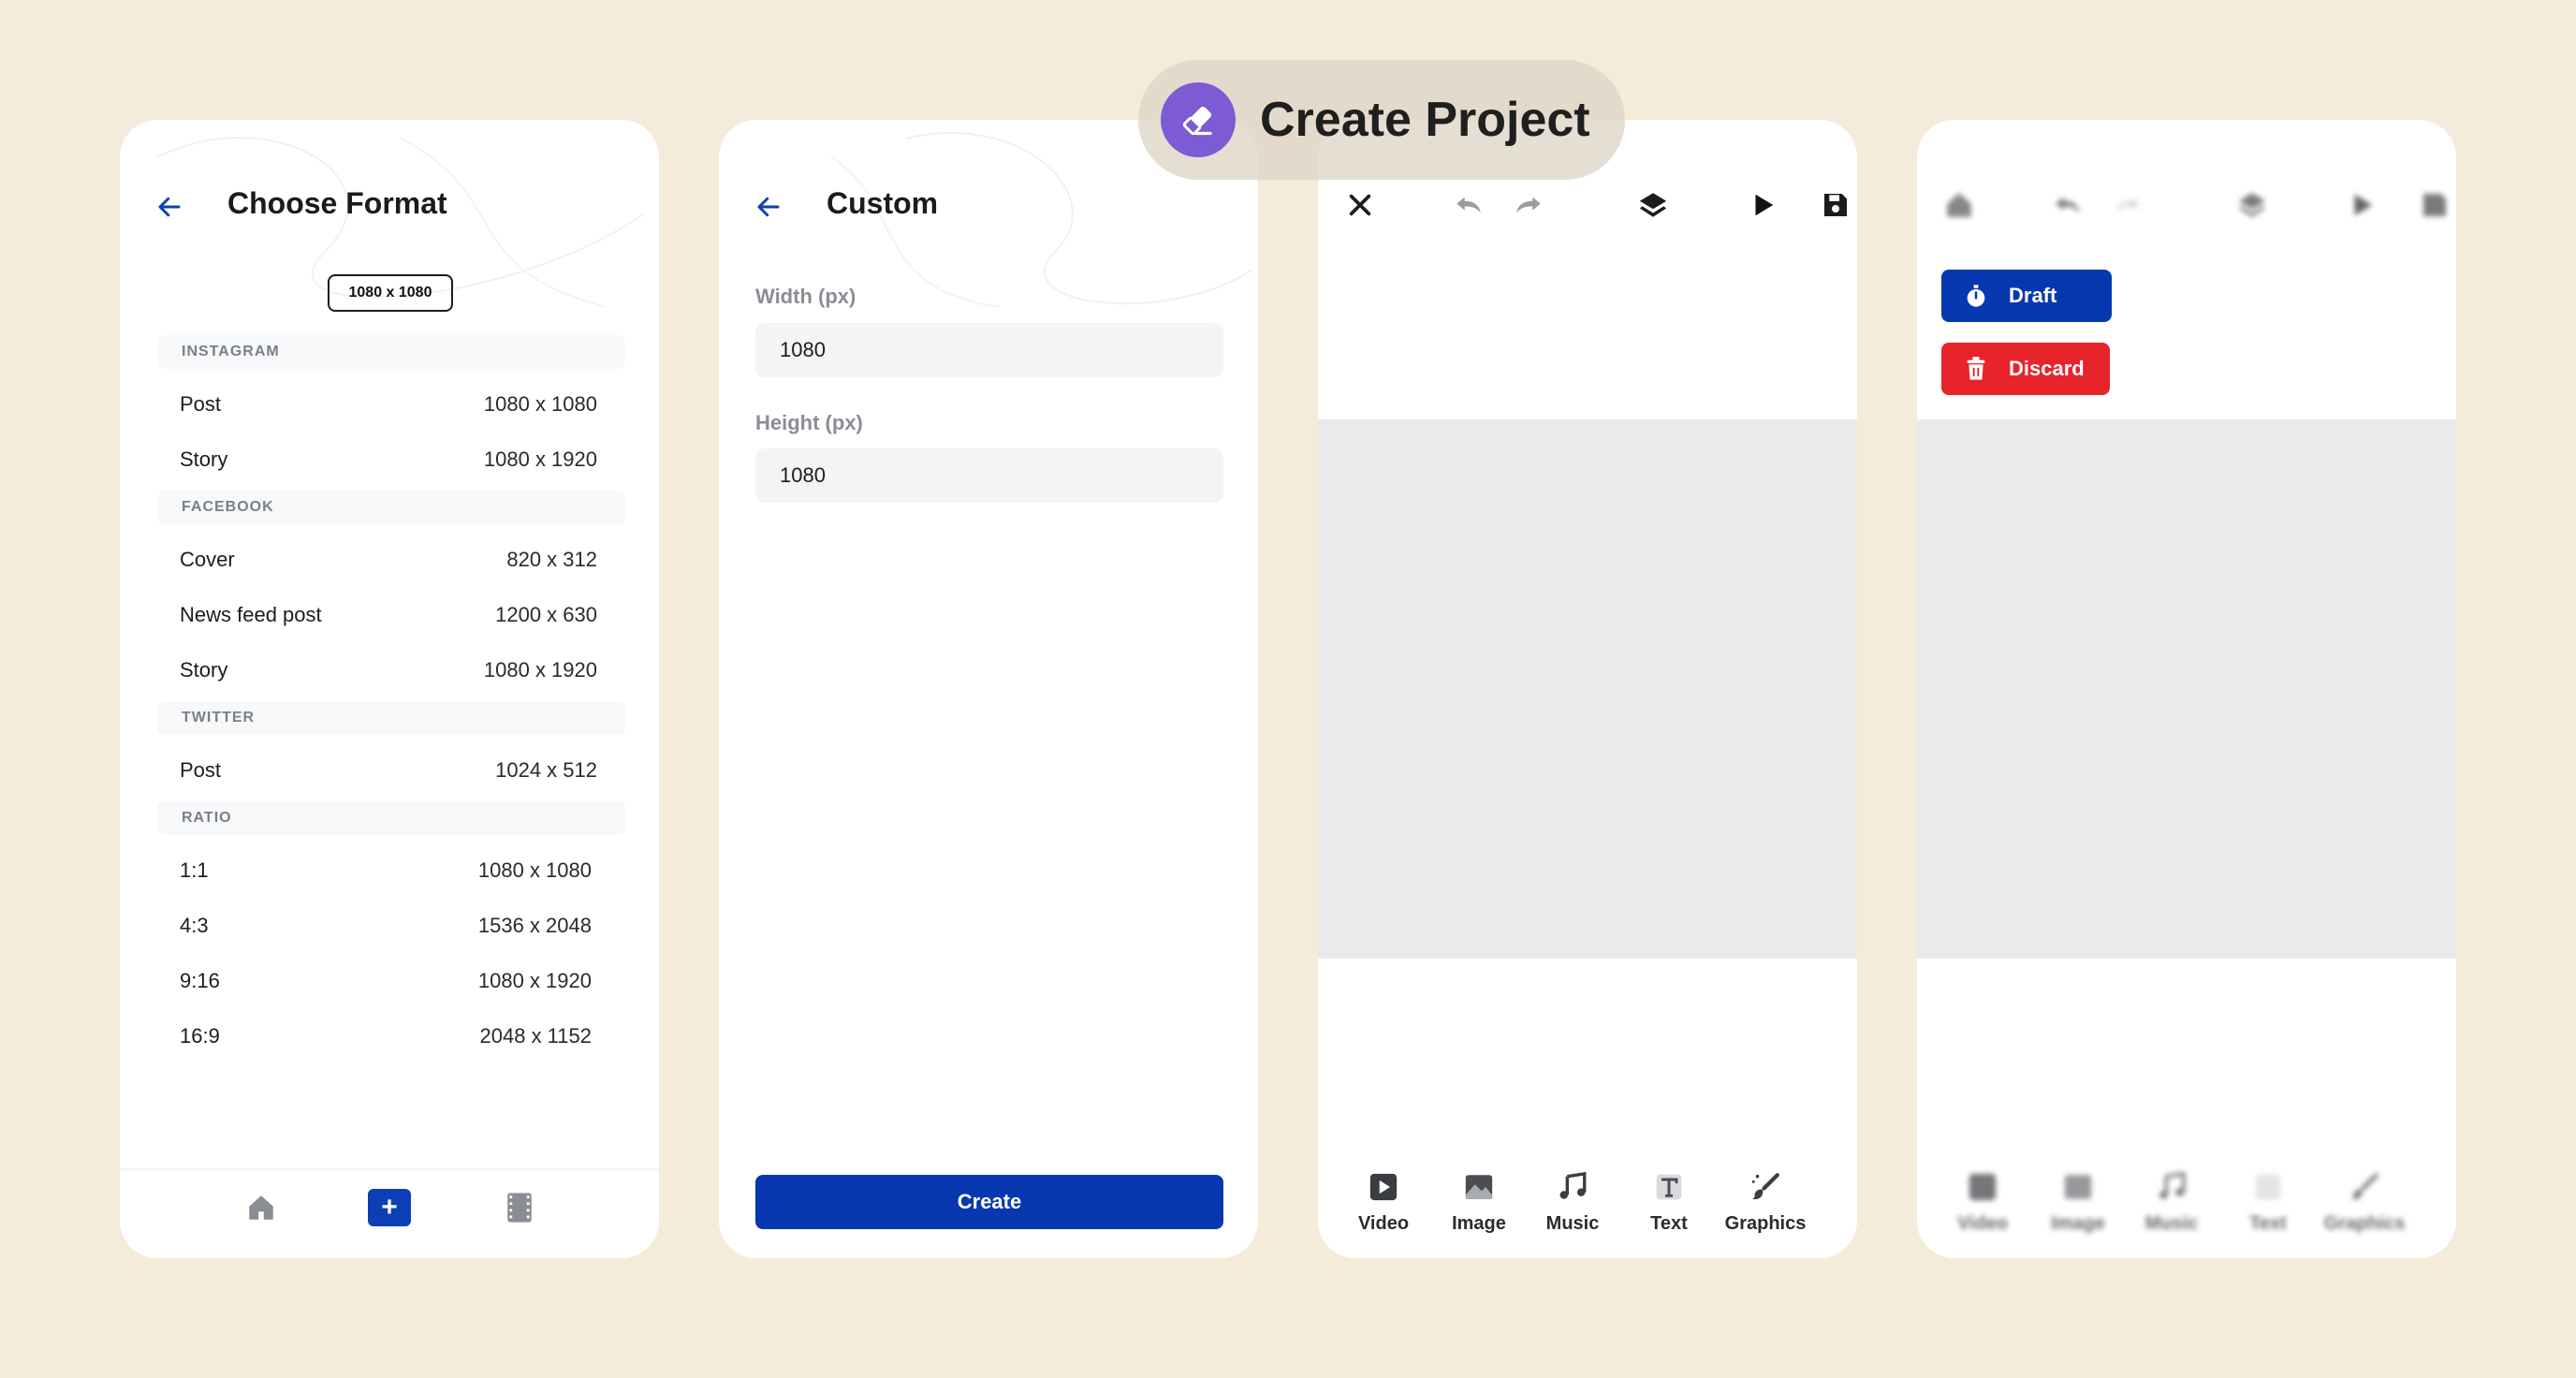 The height and width of the screenshot is (1378, 2576). Describe the element at coordinates (883, 203) in the screenshot. I see `page-title: Custom` at that location.